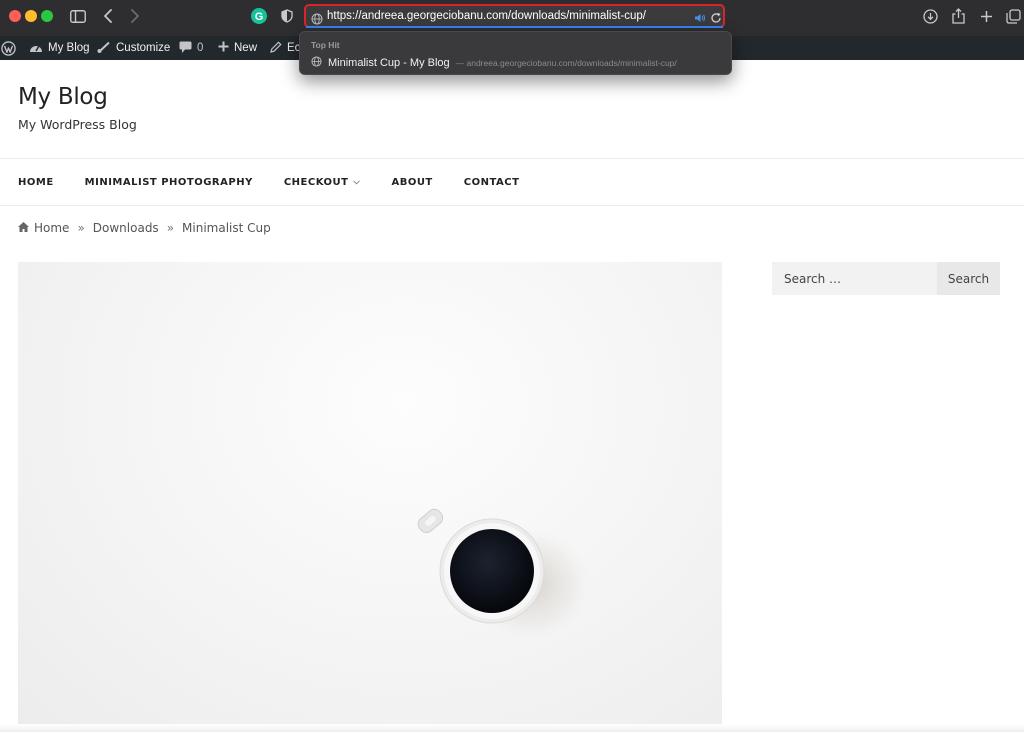  I want to click on adminbar-customize: Customize, so click(133, 48).